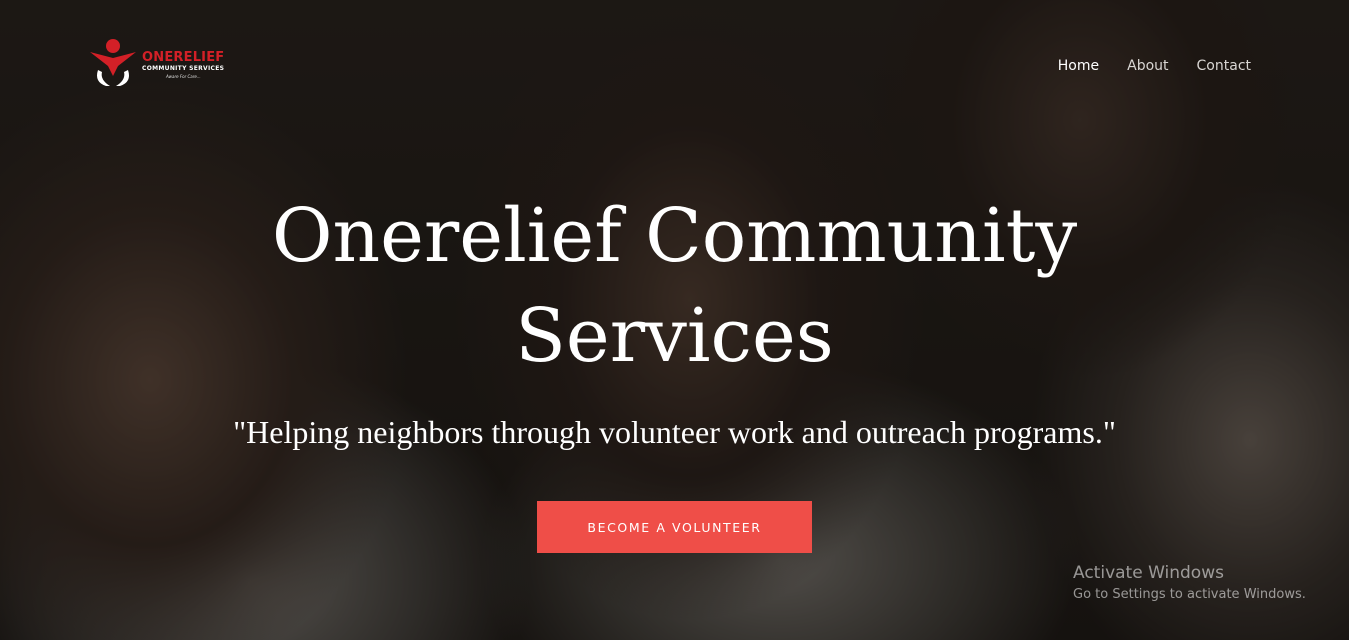 This screenshot has width=1349, height=640. I want to click on hero-title-line2: Services, so click(674, 336).